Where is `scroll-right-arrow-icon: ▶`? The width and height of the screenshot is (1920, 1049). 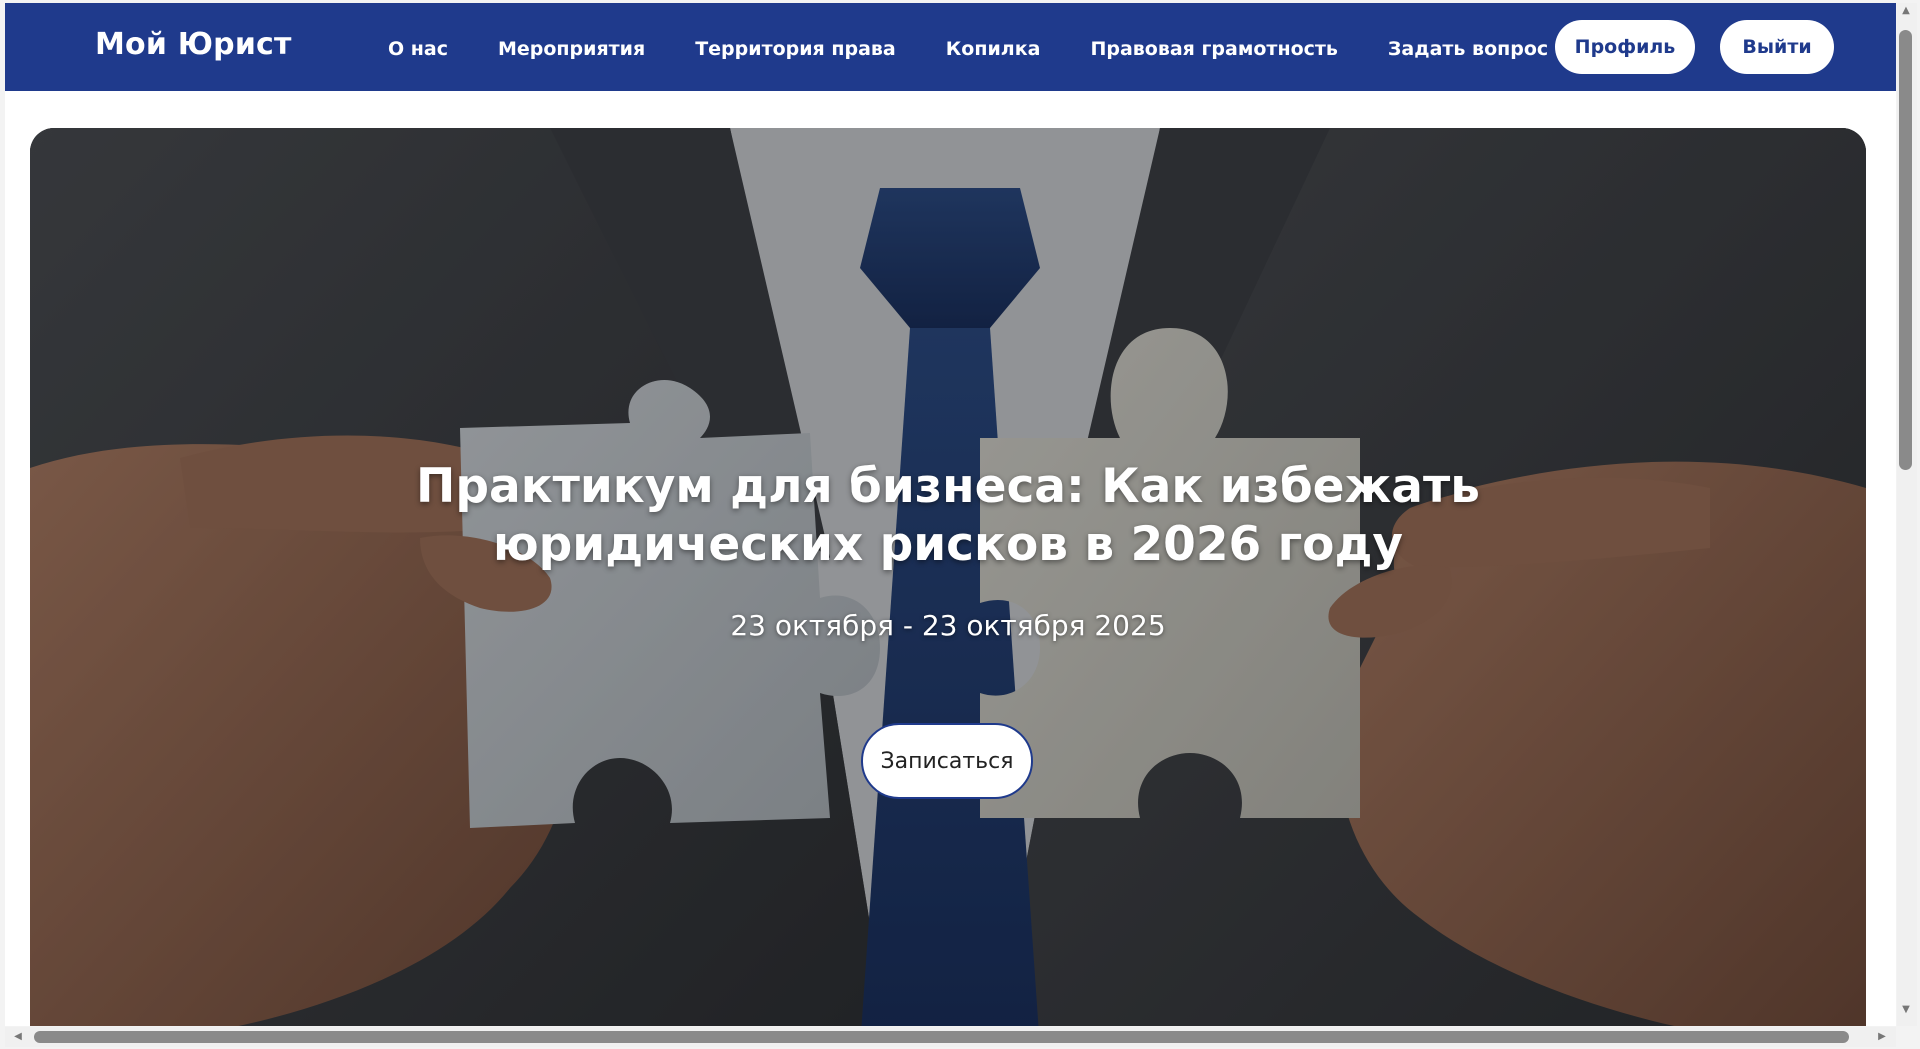
scroll-right-arrow-icon: ▶ is located at coordinates (1882, 1037).